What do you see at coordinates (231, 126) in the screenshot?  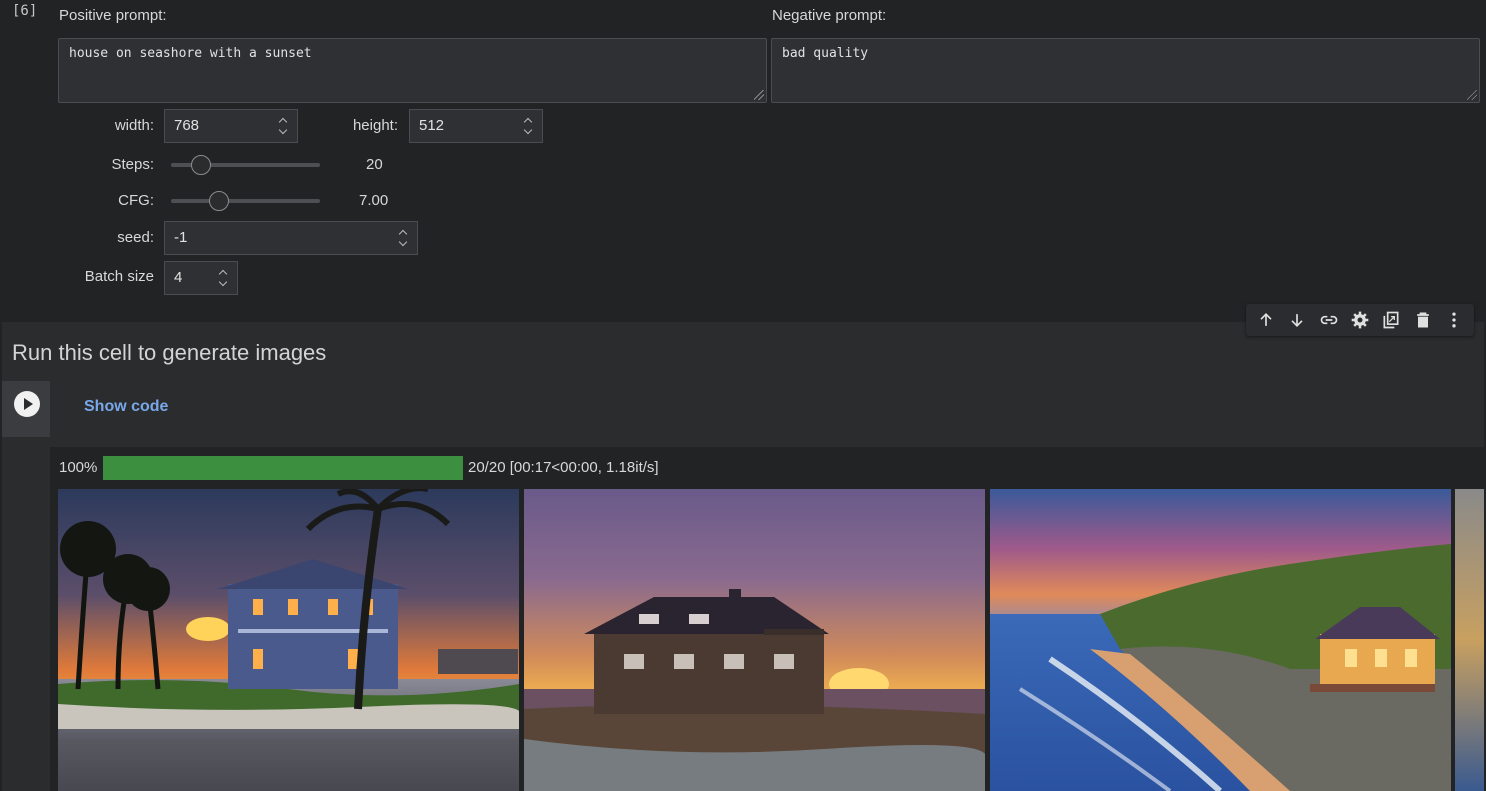 I see `width-input: 768` at bounding box center [231, 126].